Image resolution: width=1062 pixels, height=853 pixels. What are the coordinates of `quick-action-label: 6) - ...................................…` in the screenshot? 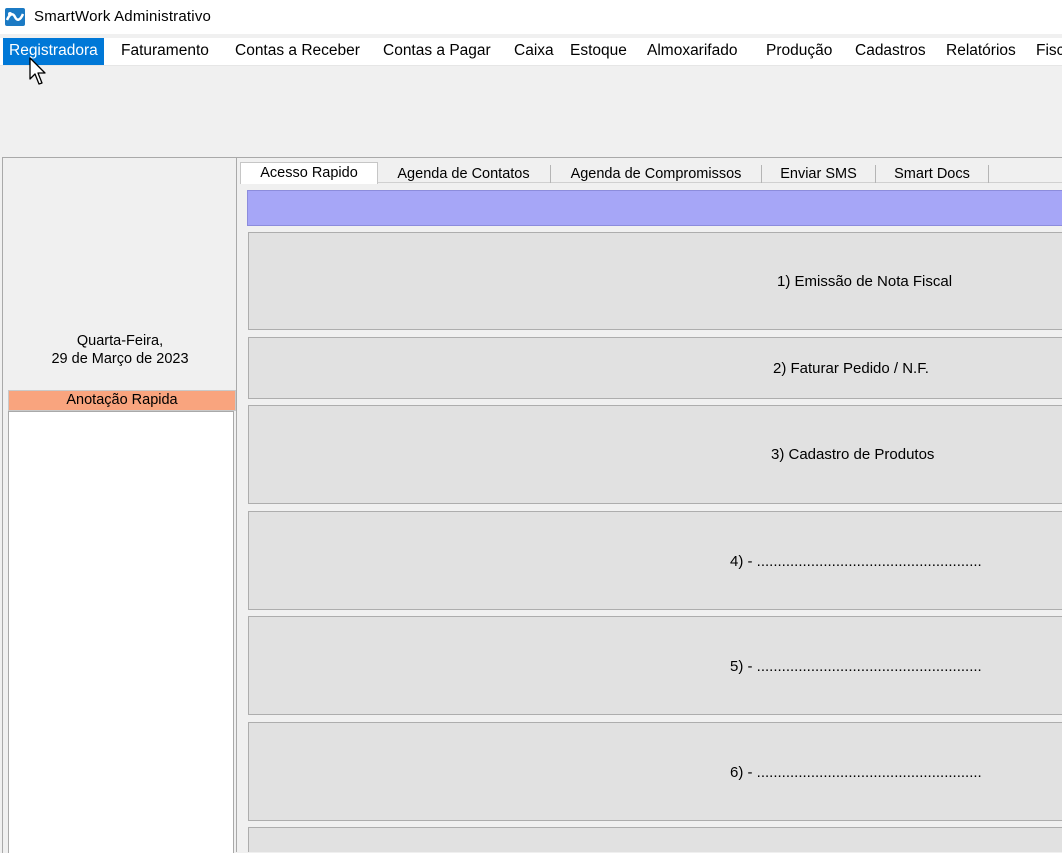 It's located at (856, 772).